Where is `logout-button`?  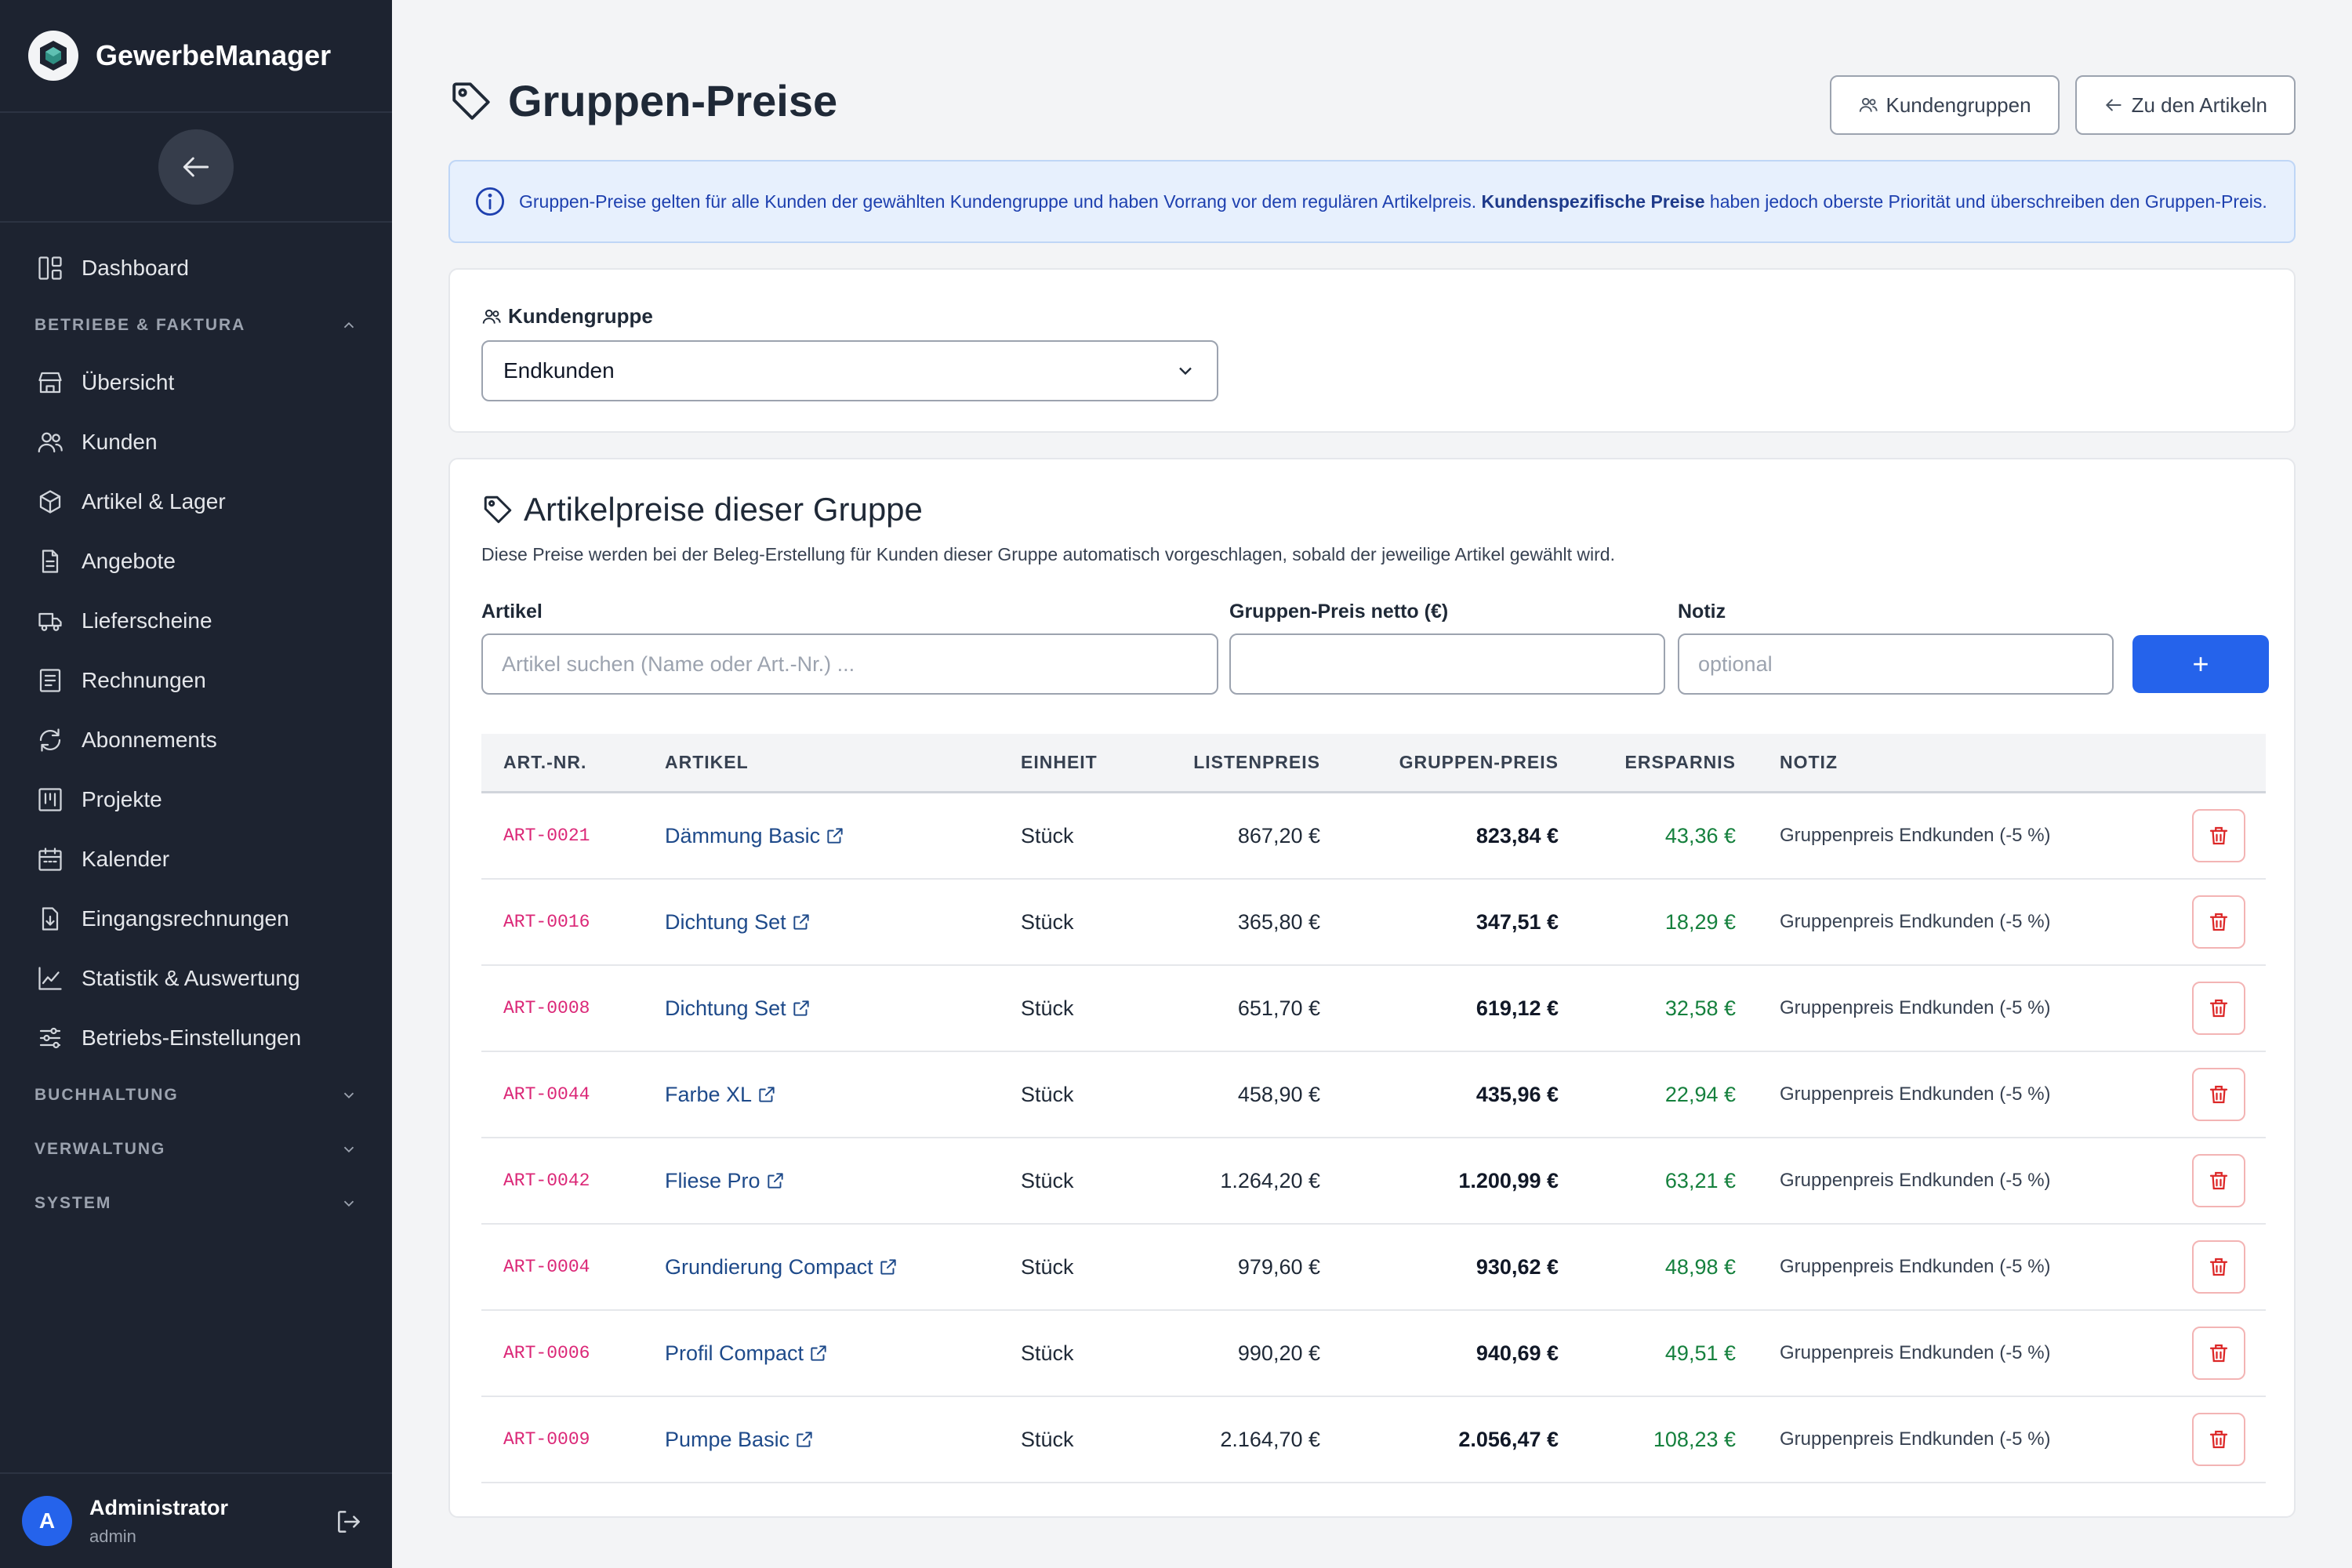 logout-button is located at coordinates (349, 1524).